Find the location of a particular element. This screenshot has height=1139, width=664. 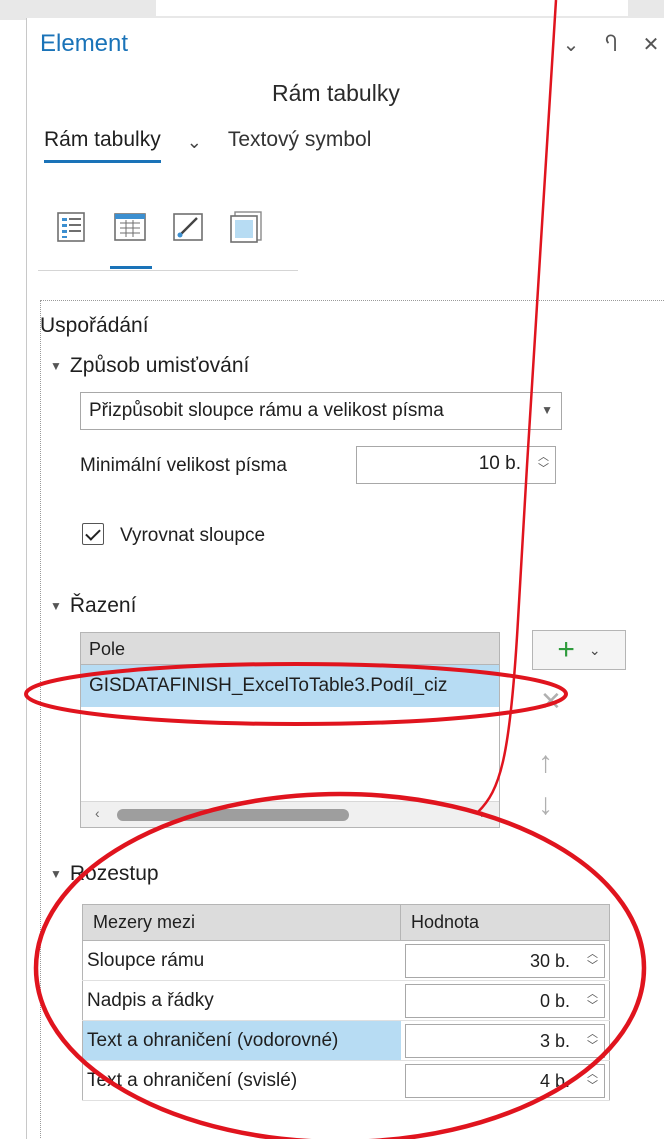

section-title: Uspořádání is located at coordinates (94, 325).